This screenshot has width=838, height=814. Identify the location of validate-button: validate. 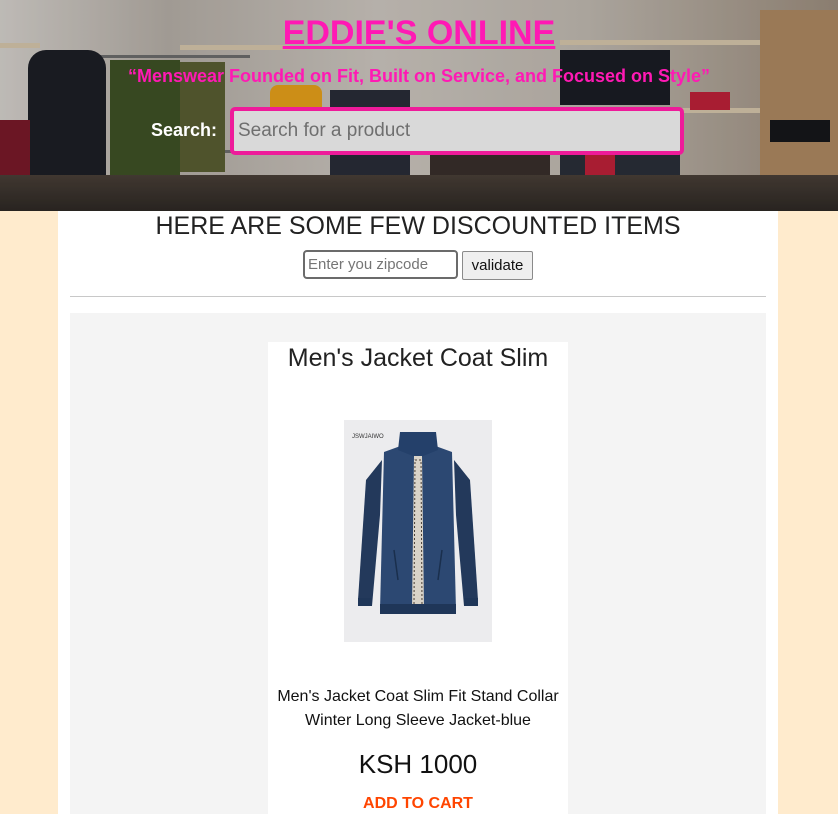
(497, 265).